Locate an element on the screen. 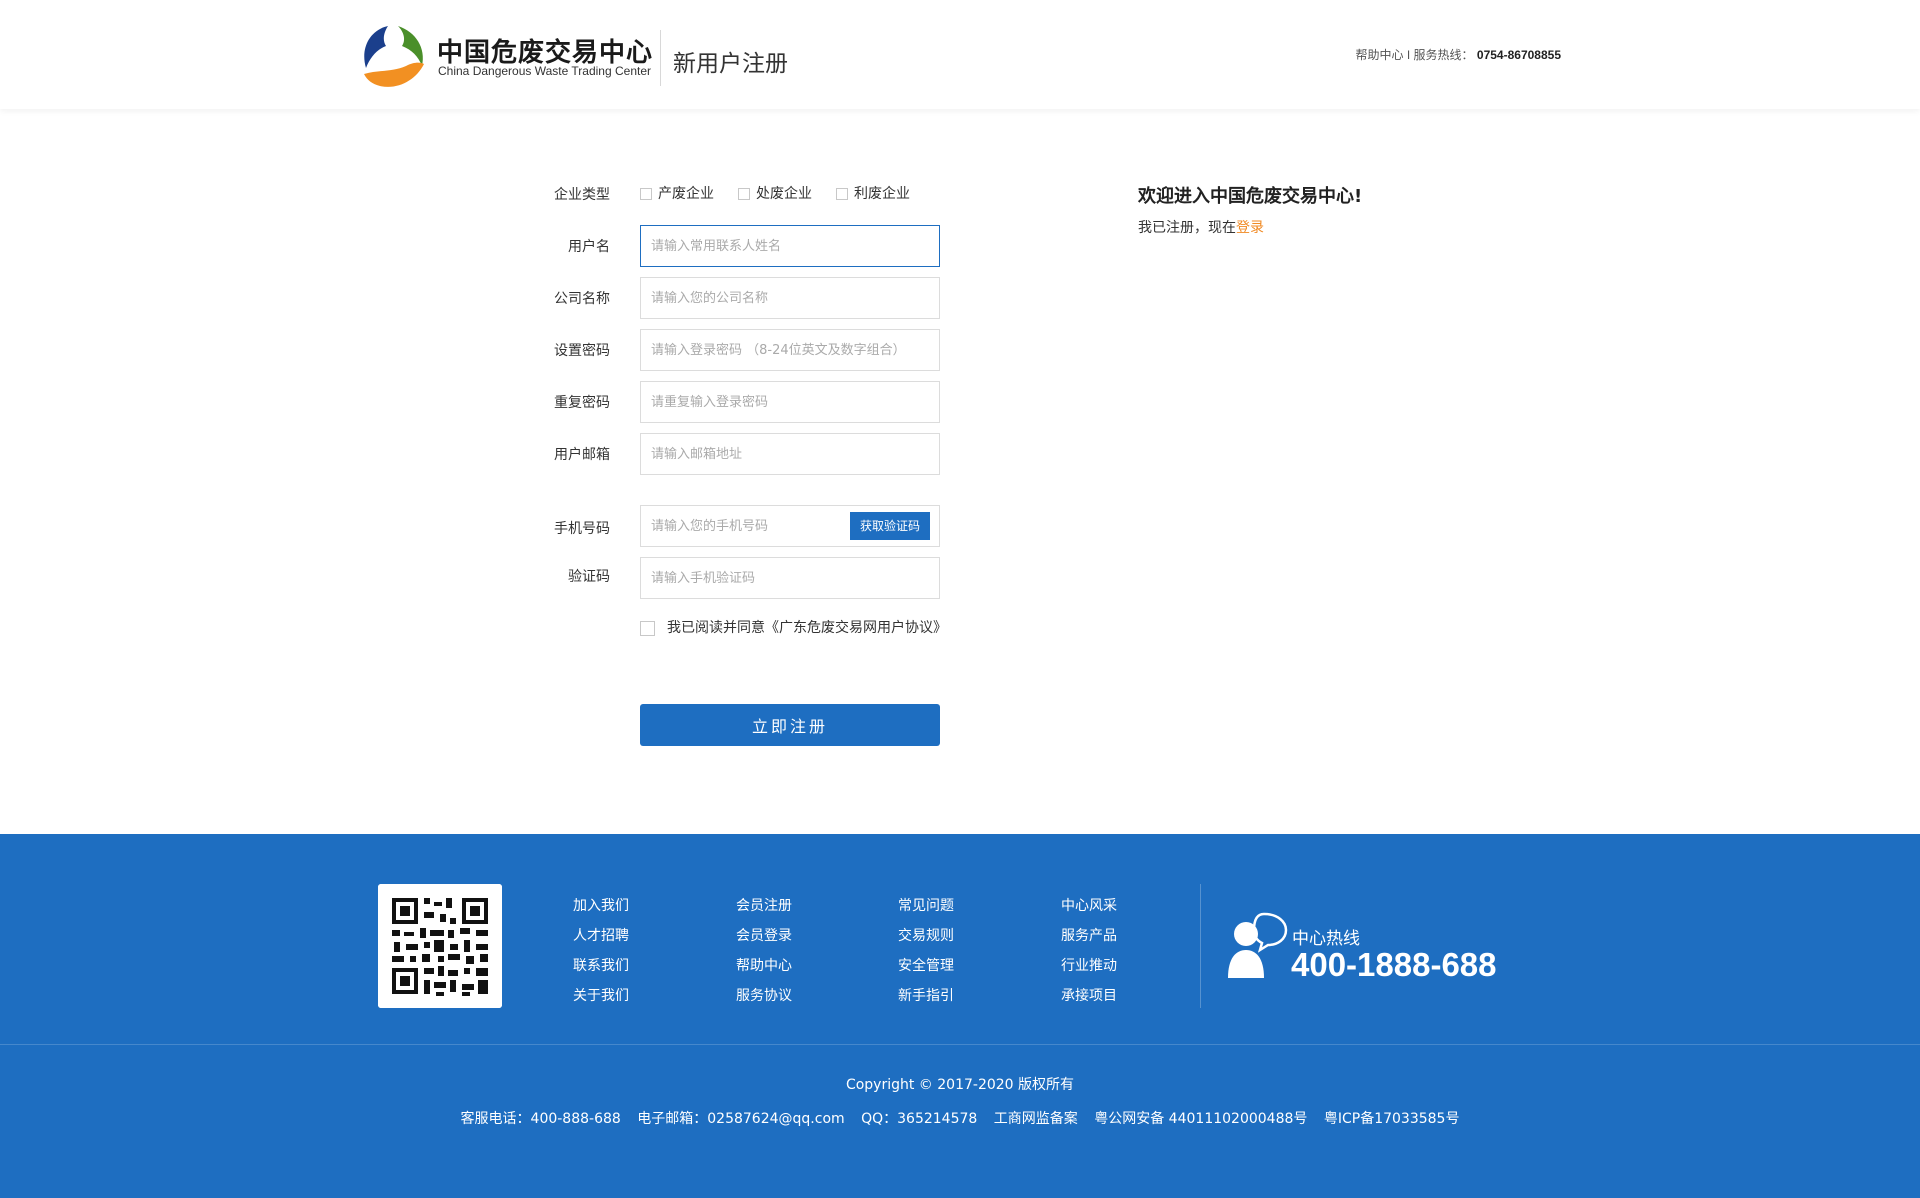  type-option-utilize: 利废企业 is located at coordinates (873, 193).